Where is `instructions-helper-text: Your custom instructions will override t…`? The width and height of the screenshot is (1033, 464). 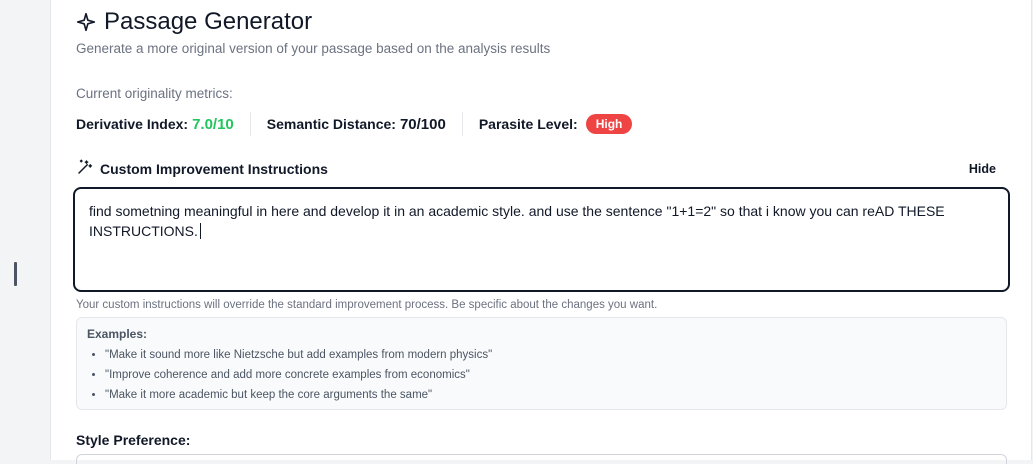 instructions-helper-text: Your custom instructions will override t… is located at coordinates (367, 305).